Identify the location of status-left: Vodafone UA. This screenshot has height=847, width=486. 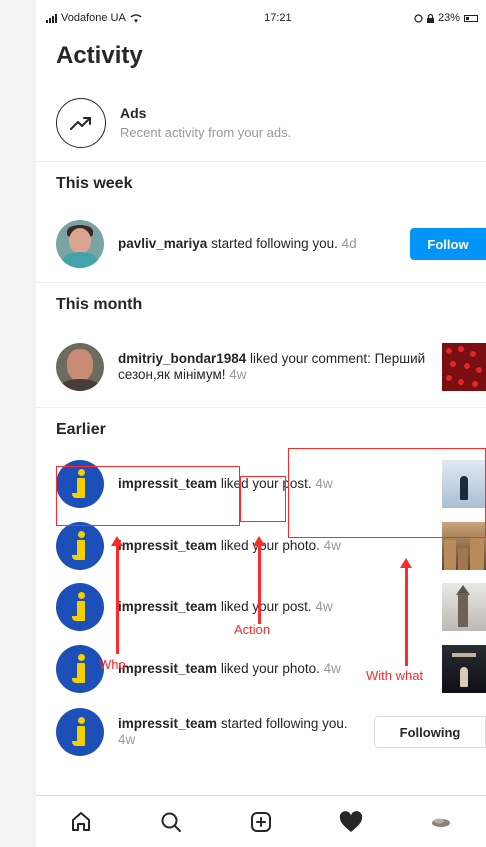
(94, 18).